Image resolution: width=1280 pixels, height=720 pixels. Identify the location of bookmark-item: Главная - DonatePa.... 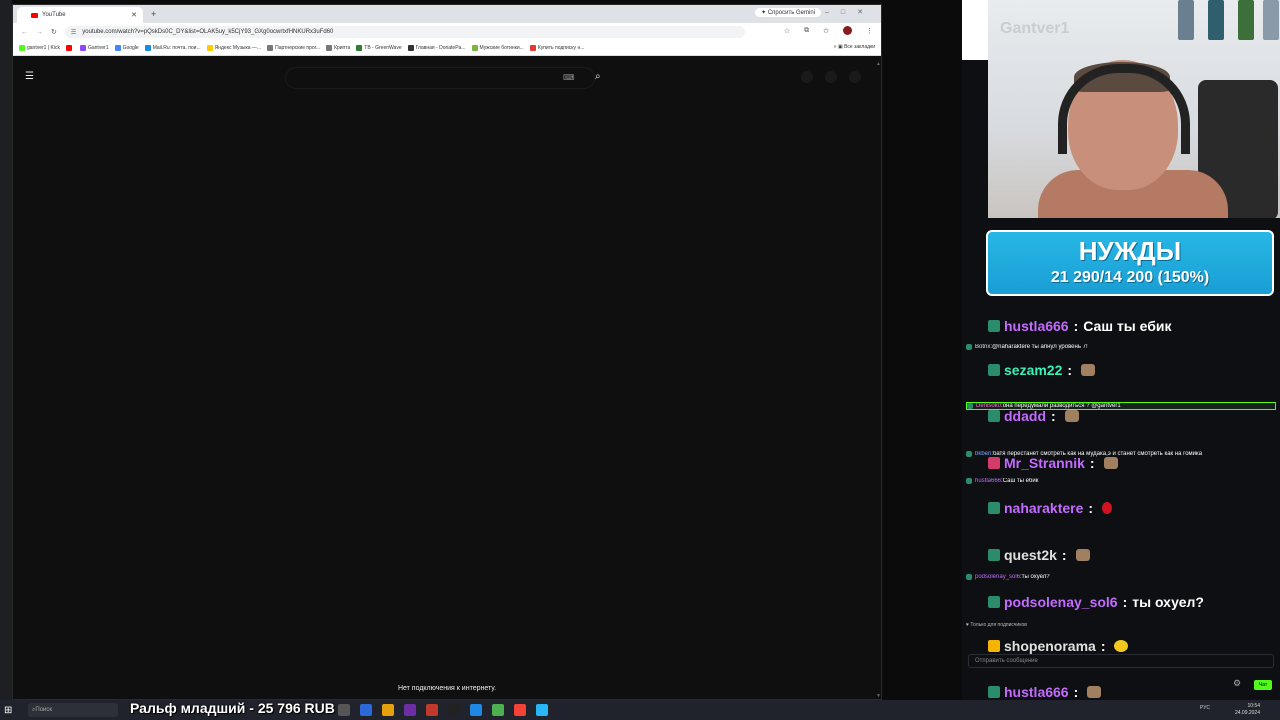
(436, 48).